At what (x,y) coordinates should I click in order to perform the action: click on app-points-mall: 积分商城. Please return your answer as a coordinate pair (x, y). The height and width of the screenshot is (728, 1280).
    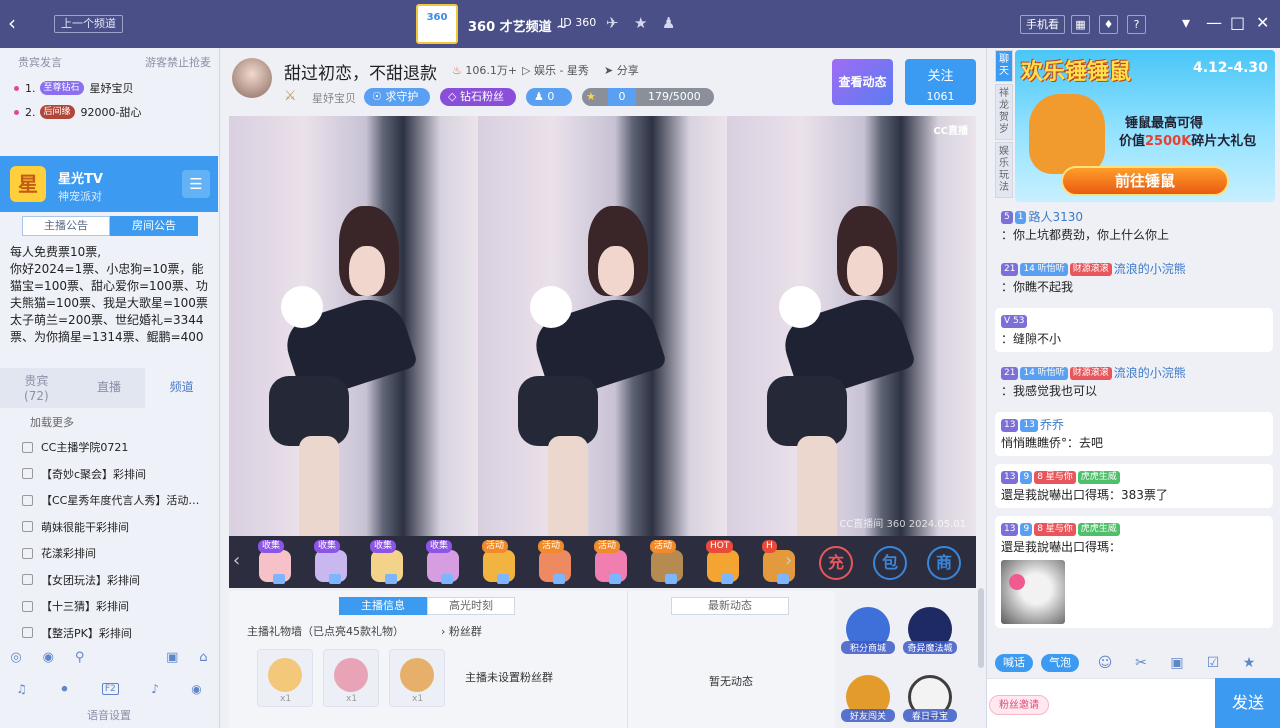
    Looking at the image, I should click on (868, 630).